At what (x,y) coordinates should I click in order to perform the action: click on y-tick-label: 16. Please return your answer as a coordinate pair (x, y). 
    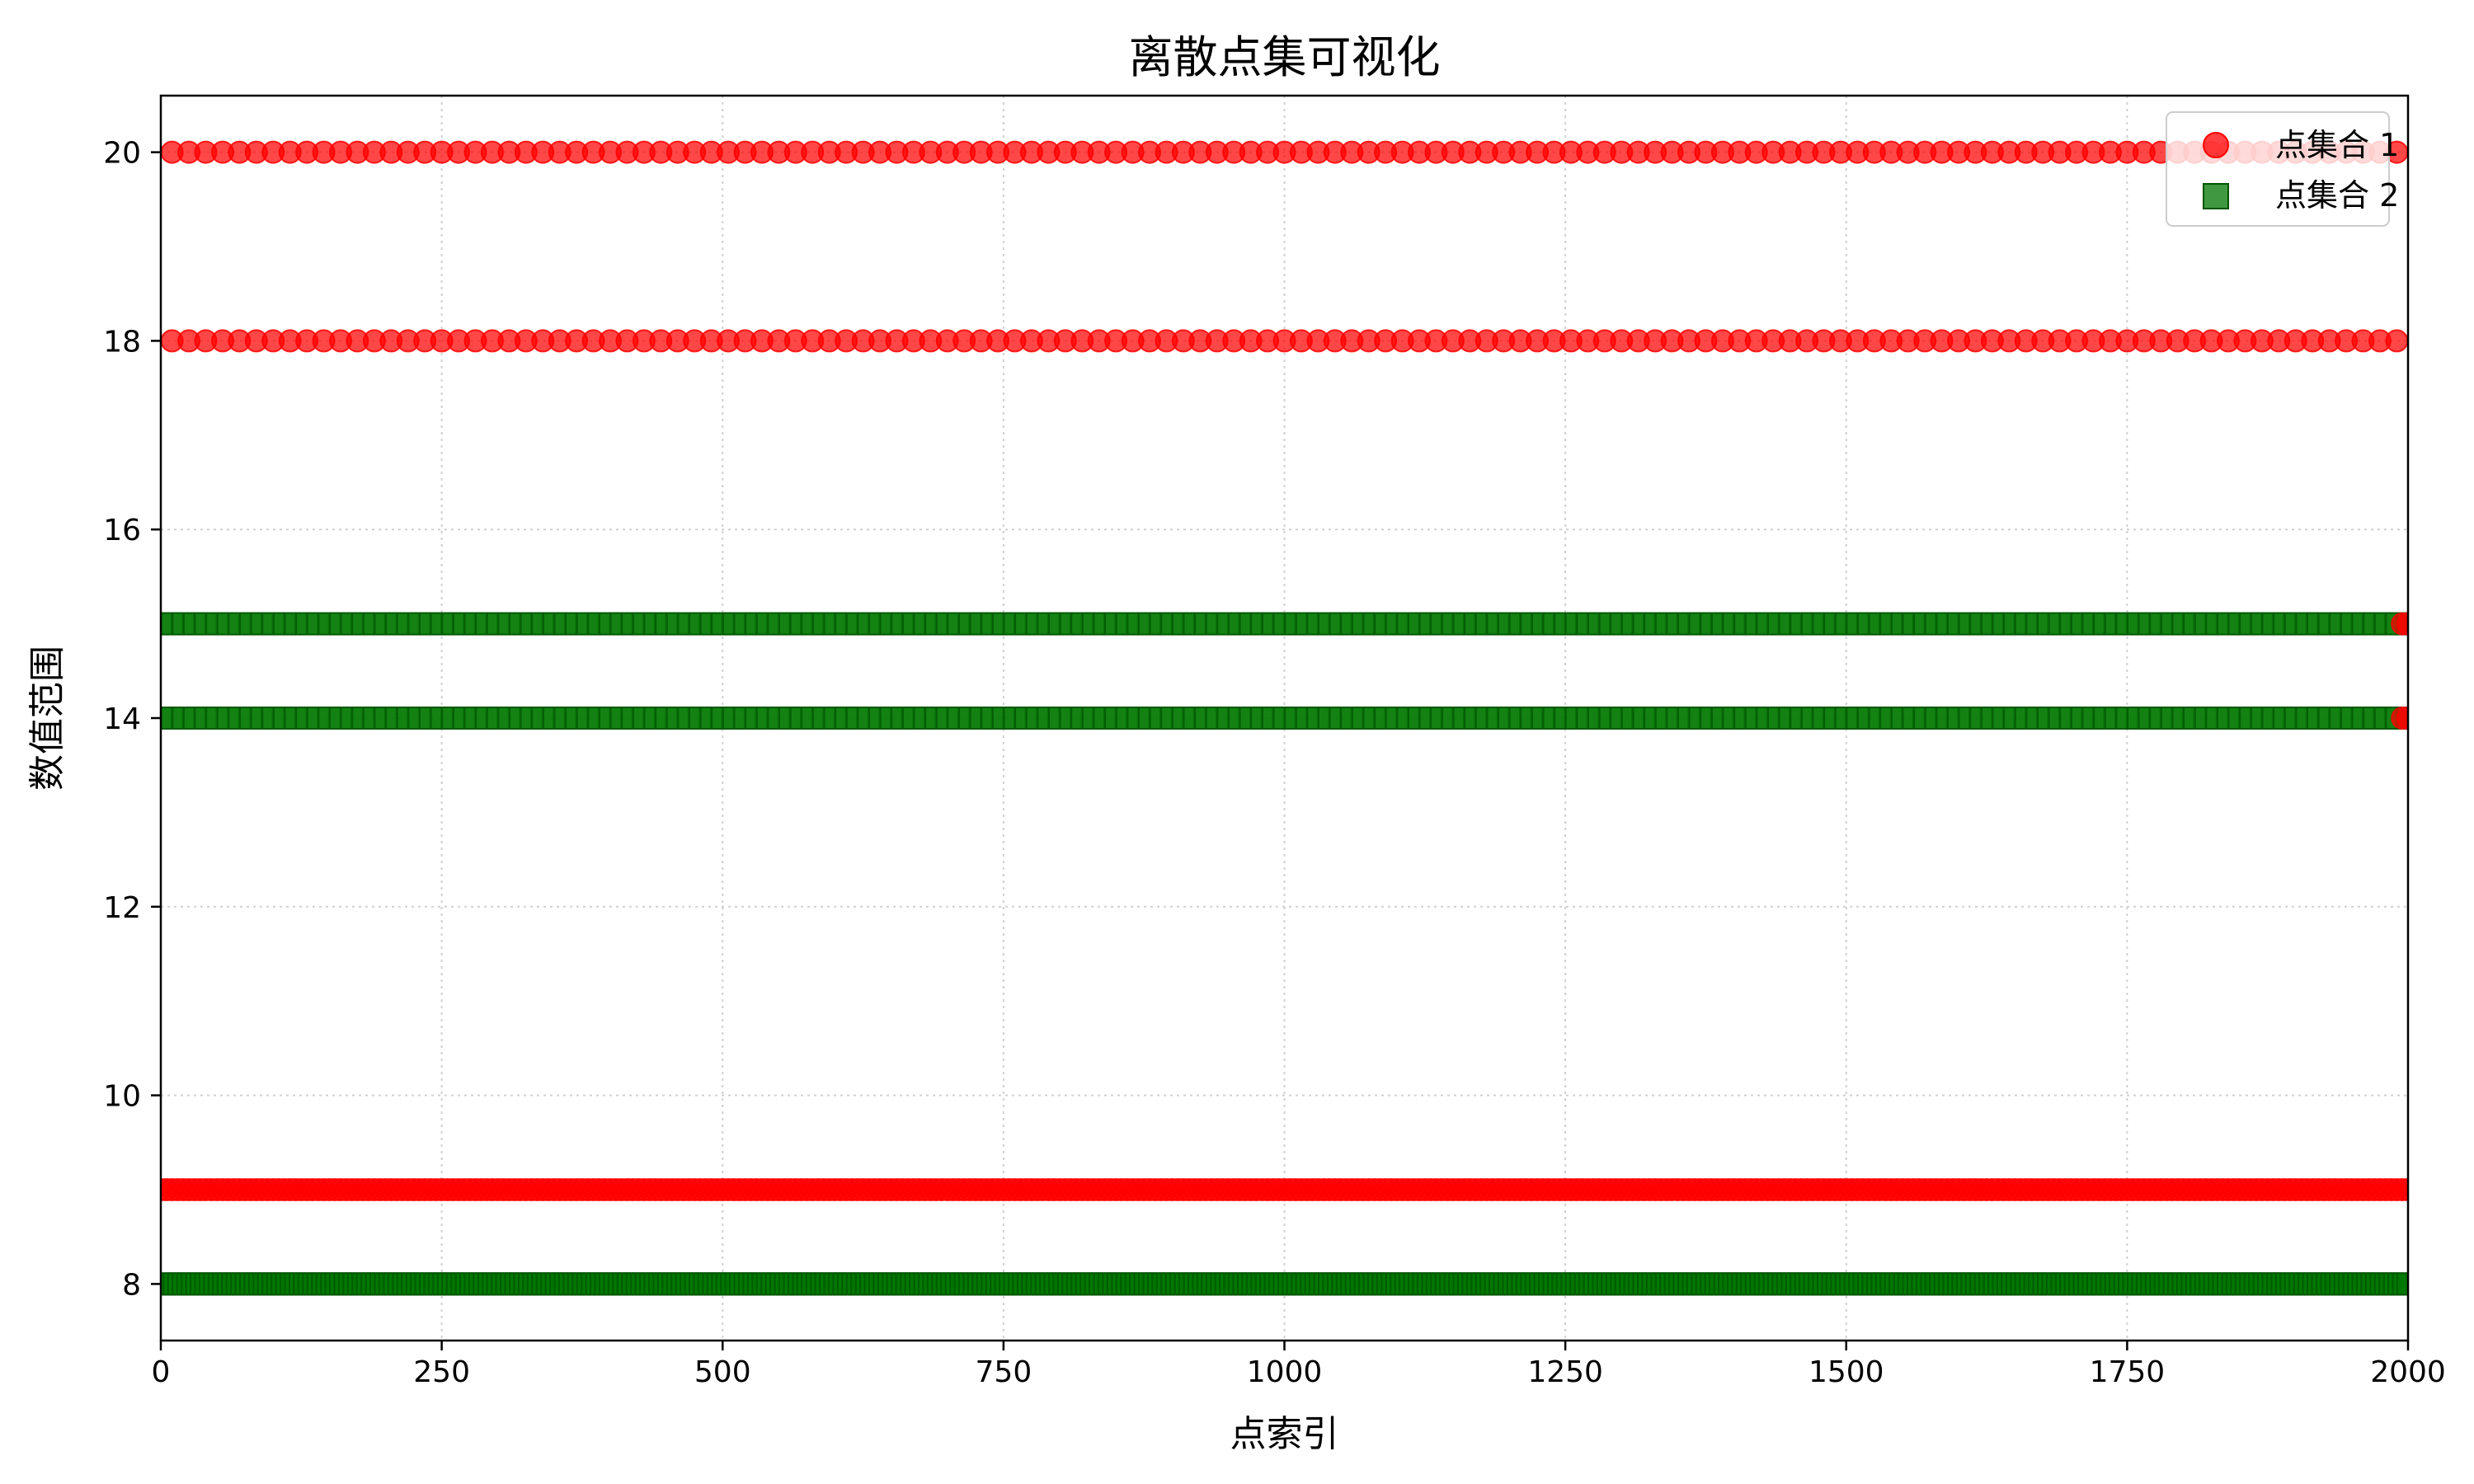
    Looking at the image, I should click on (122, 530).